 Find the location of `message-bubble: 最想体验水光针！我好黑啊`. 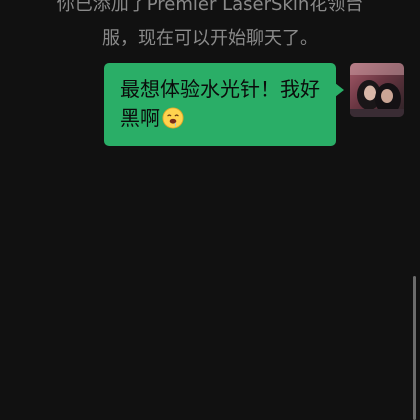

message-bubble: 最想体验水光针！我好黑啊 is located at coordinates (224, 104).